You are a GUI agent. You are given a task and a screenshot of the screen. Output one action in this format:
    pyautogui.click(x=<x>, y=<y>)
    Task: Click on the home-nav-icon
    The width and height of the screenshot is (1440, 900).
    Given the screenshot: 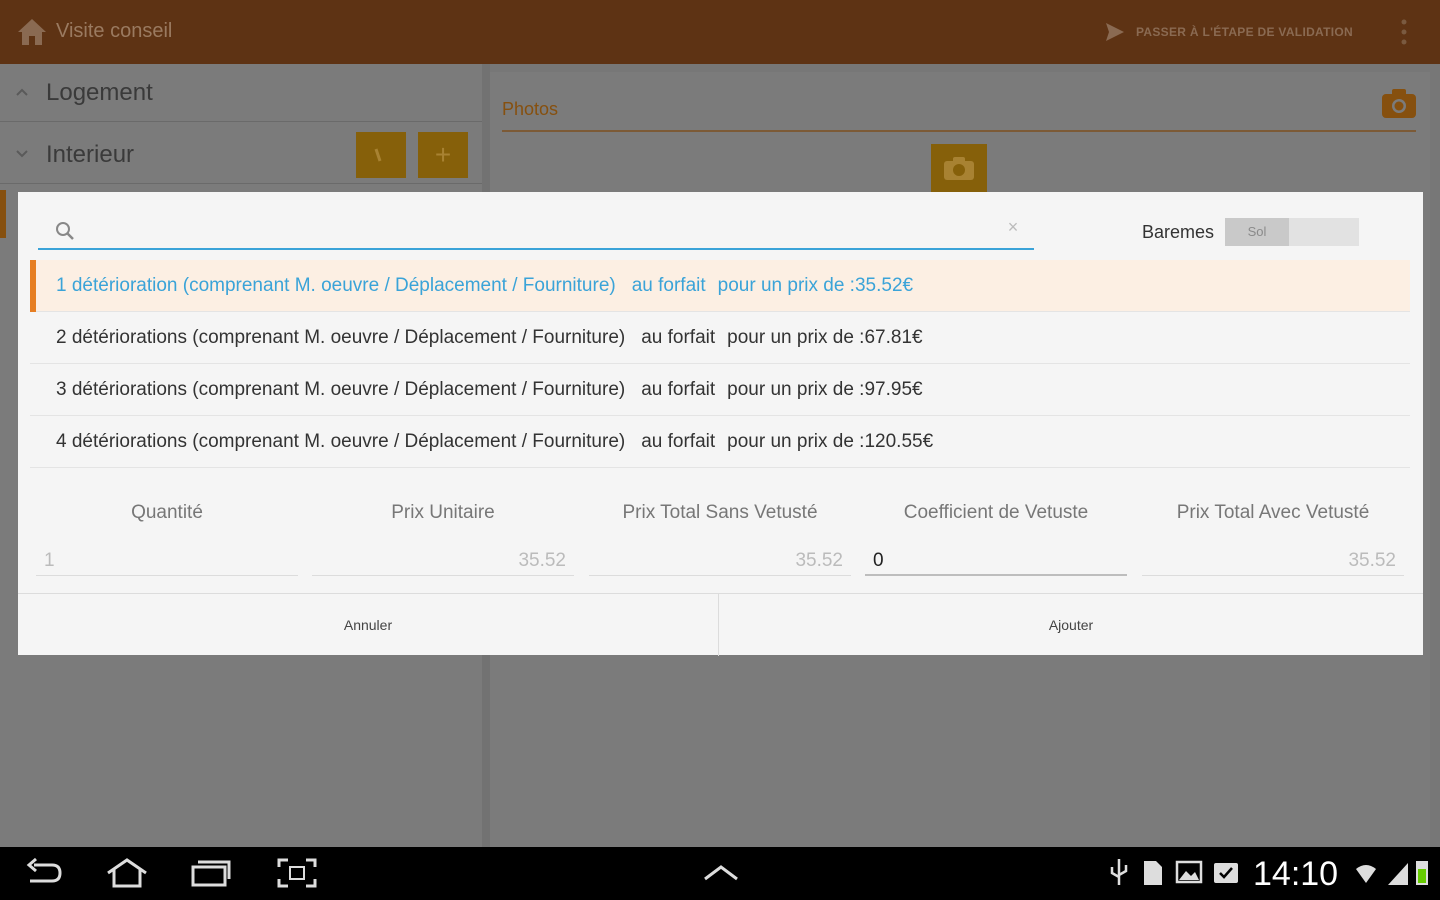 What is the action you would take?
    pyautogui.click(x=127, y=873)
    